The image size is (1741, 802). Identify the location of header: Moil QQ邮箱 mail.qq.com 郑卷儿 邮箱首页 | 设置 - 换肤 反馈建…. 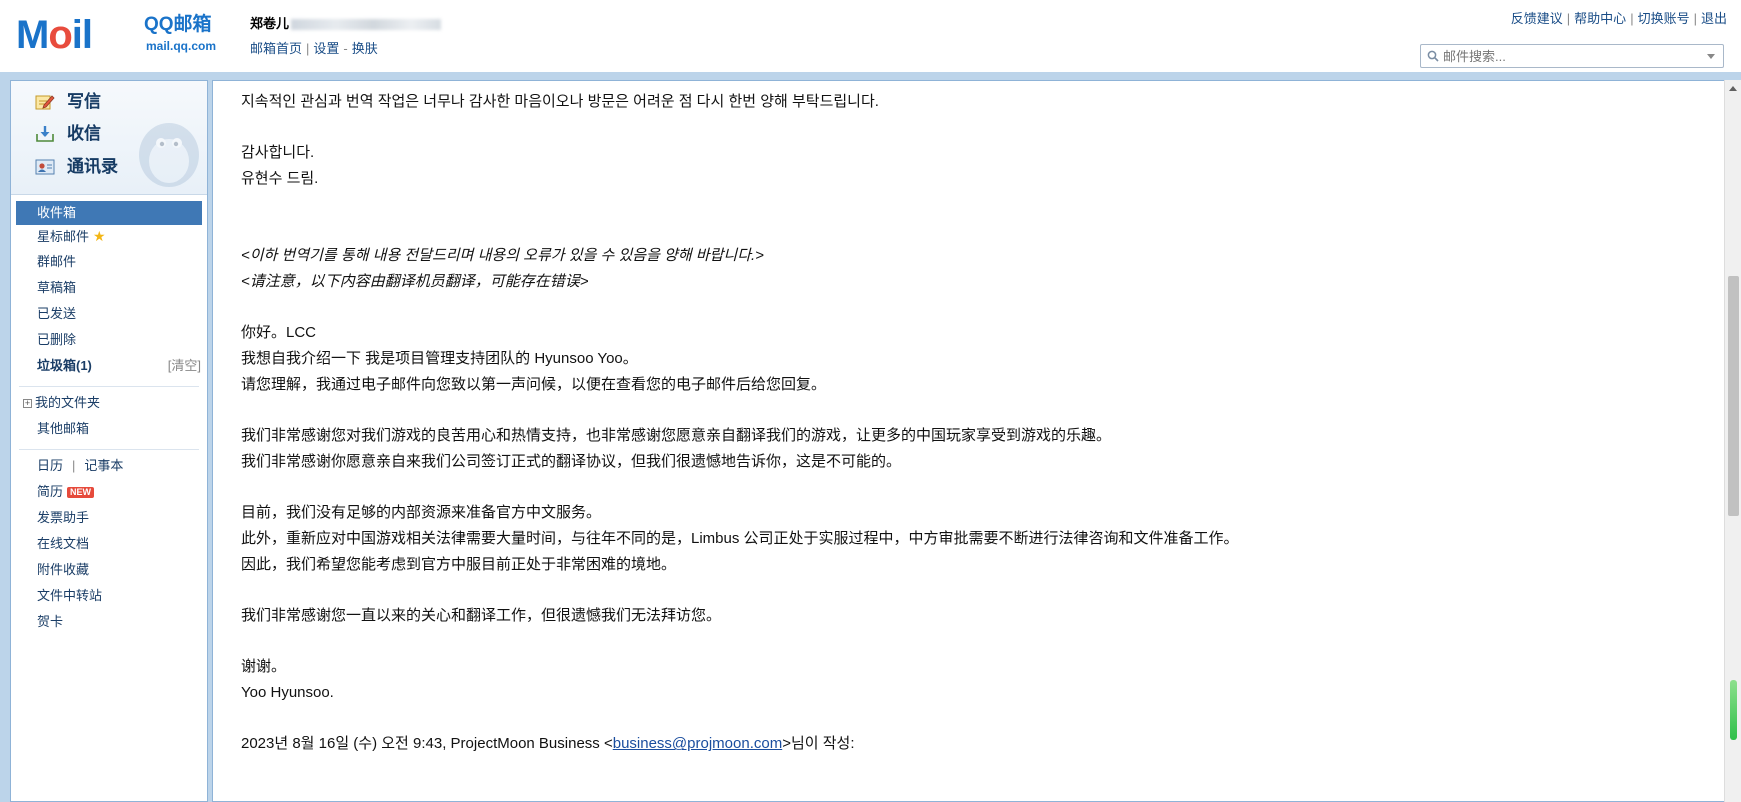
(870, 36).